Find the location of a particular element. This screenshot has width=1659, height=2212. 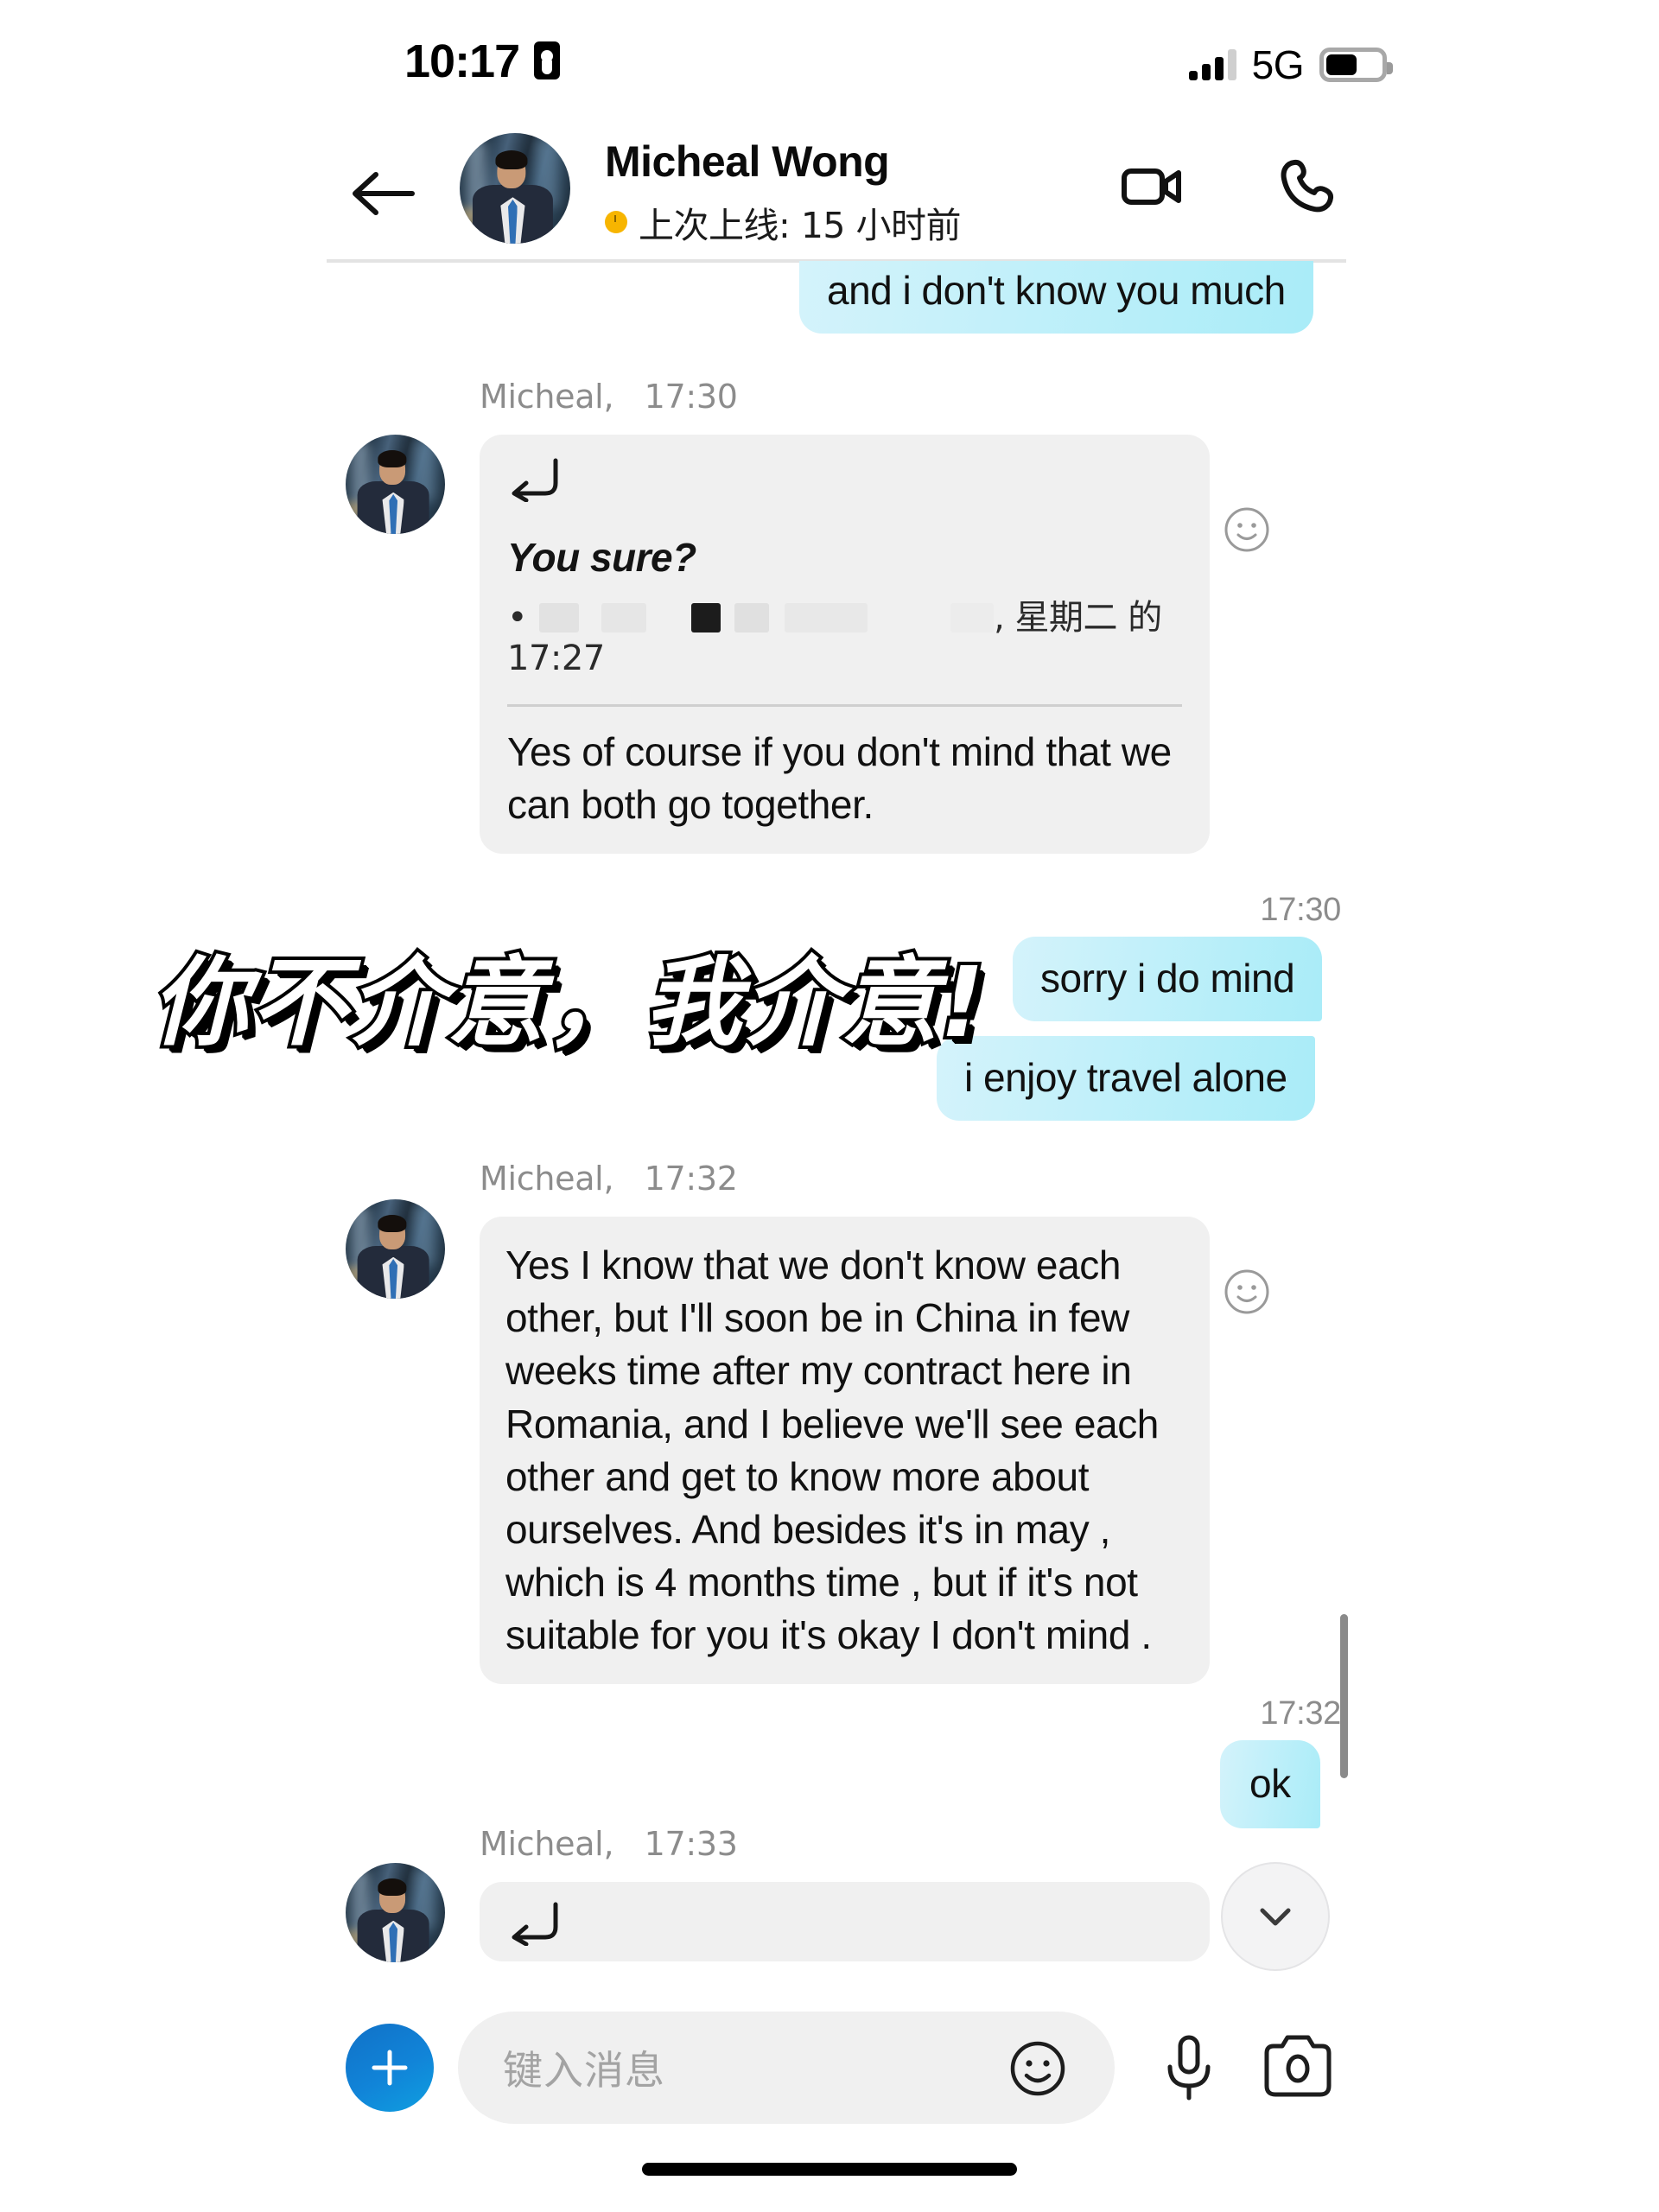

phone-call-icon is located at coordinates (1307, 186).